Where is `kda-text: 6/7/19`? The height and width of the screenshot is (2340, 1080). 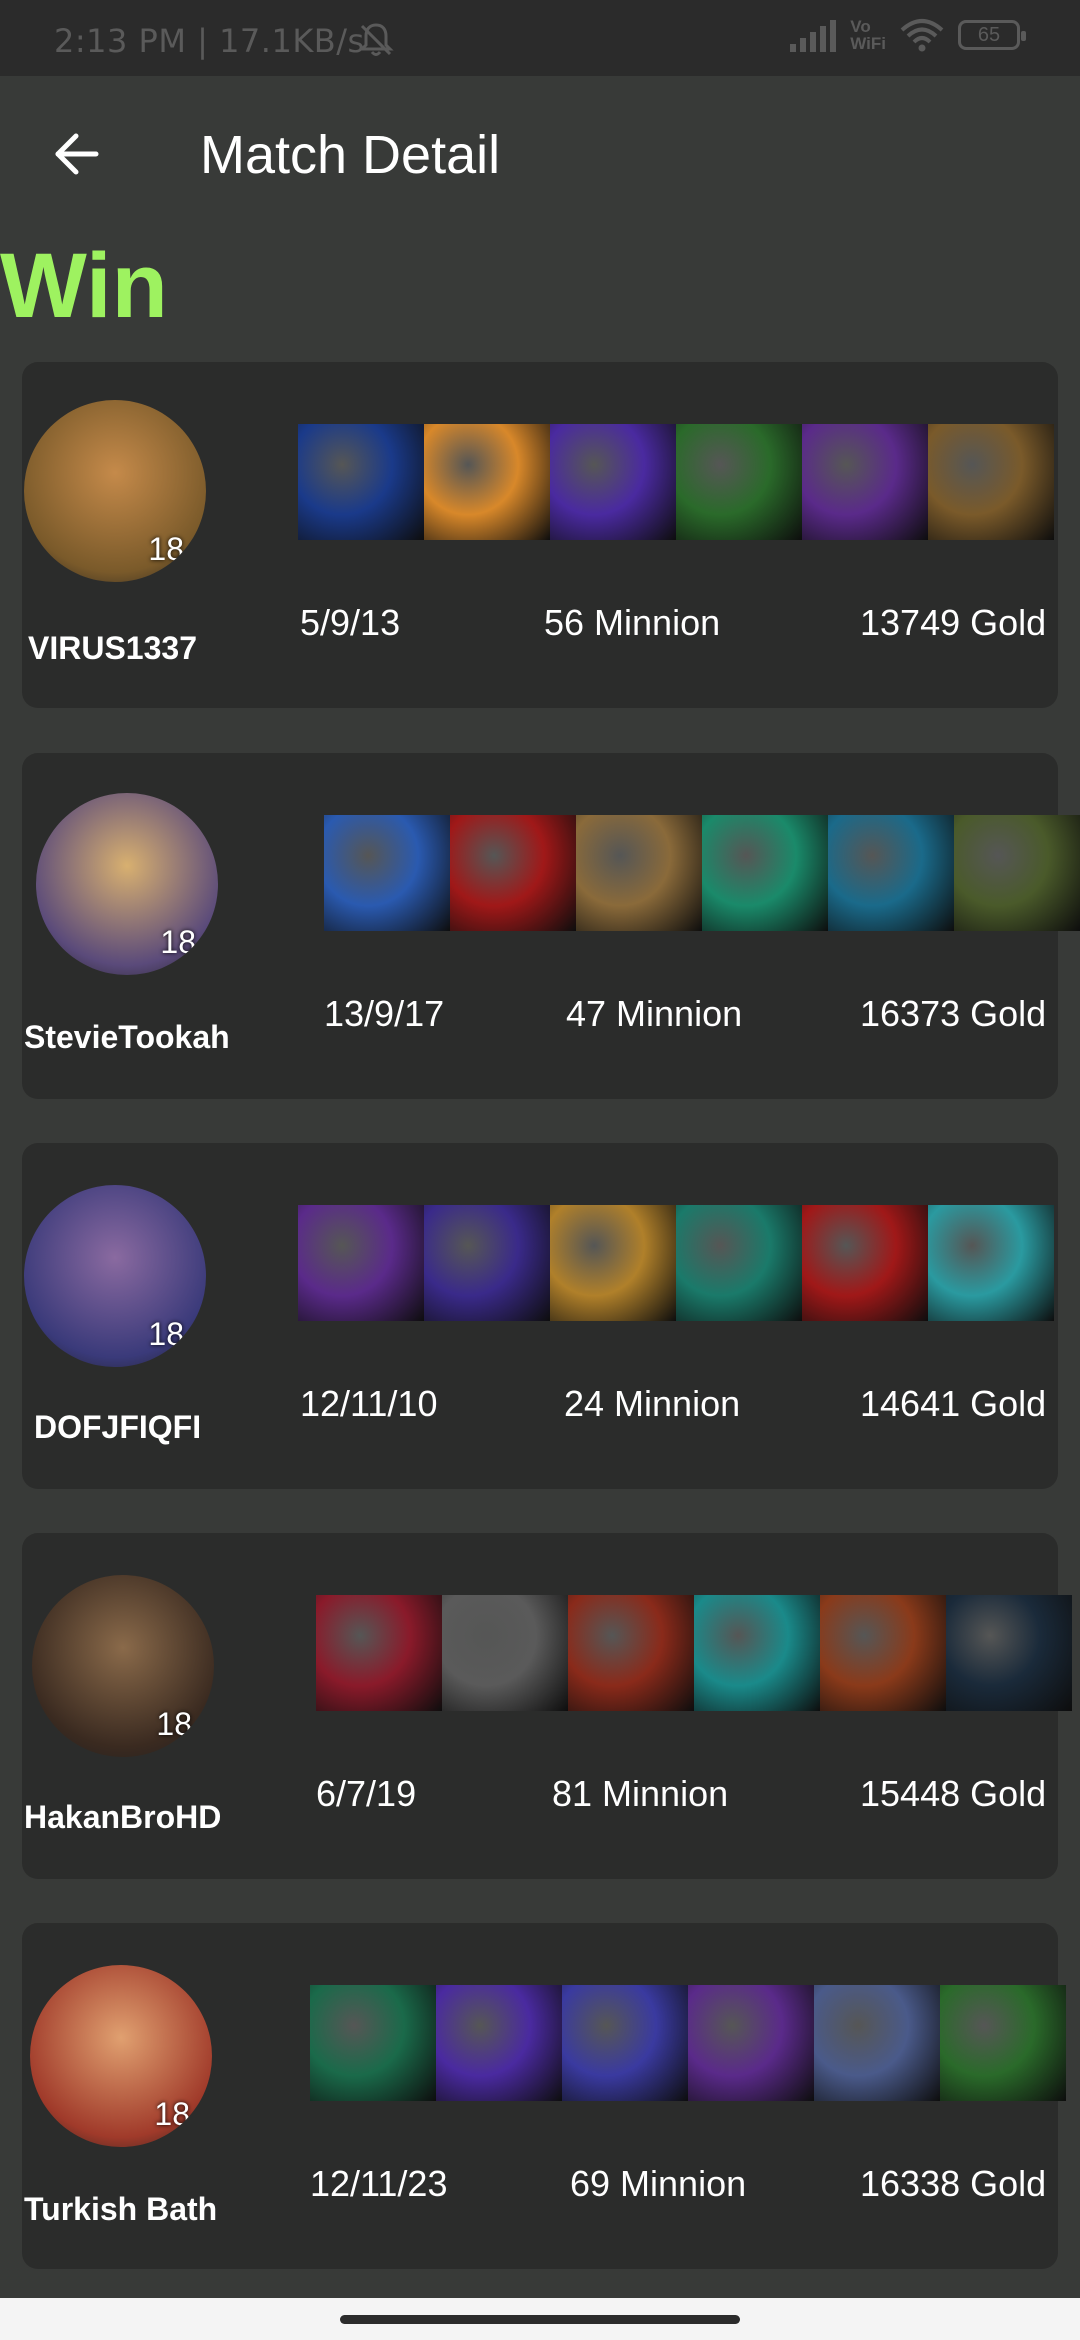
kda-text: 6/7/19 is located at coordinates (366, 1793).